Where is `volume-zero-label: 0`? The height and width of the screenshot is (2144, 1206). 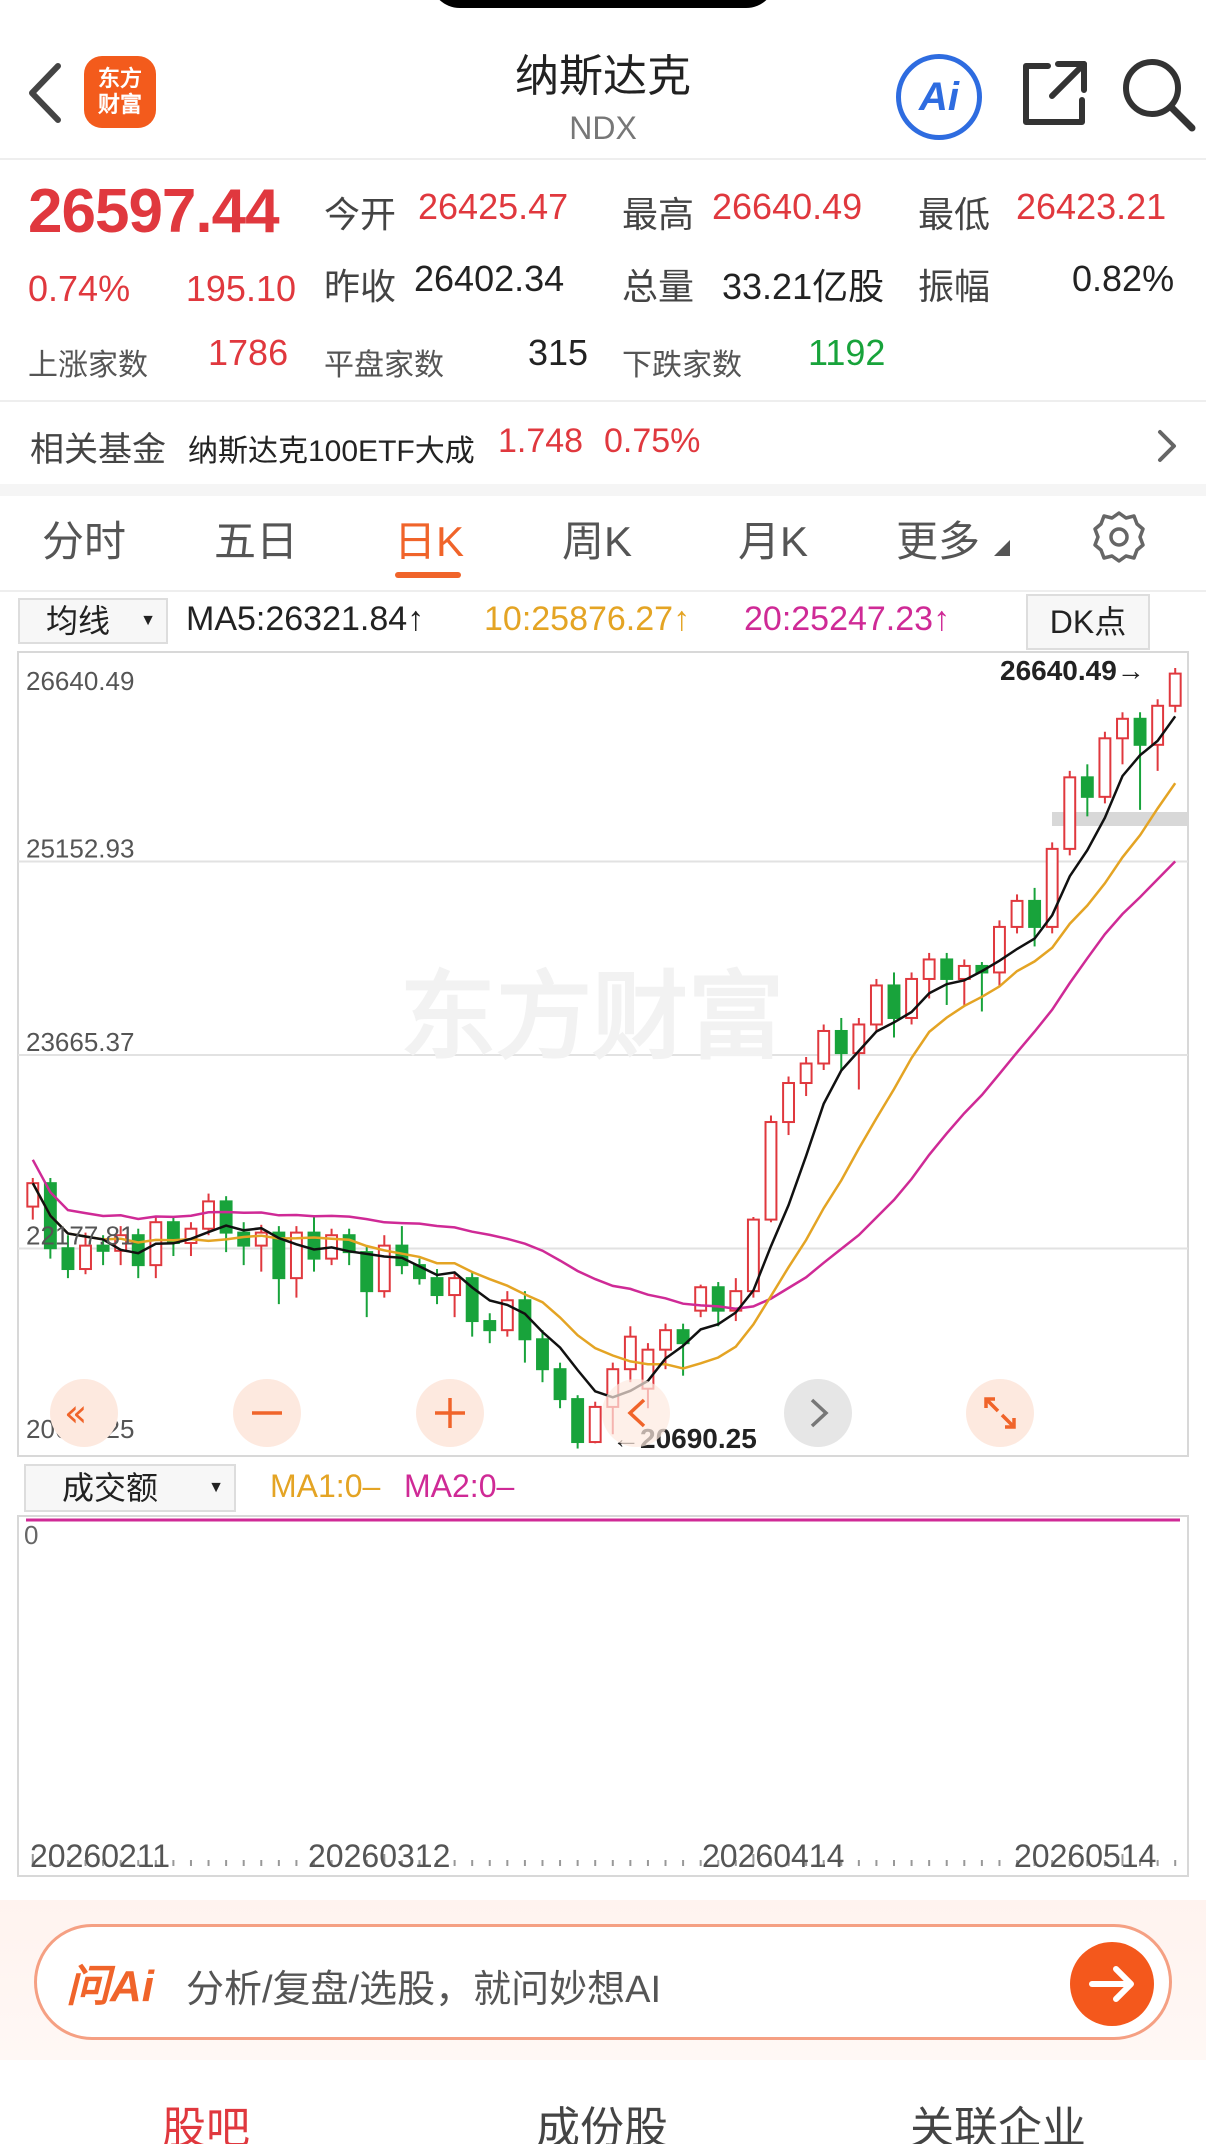 volume-zero-label: 0 is located at coordinates (31, 1535).